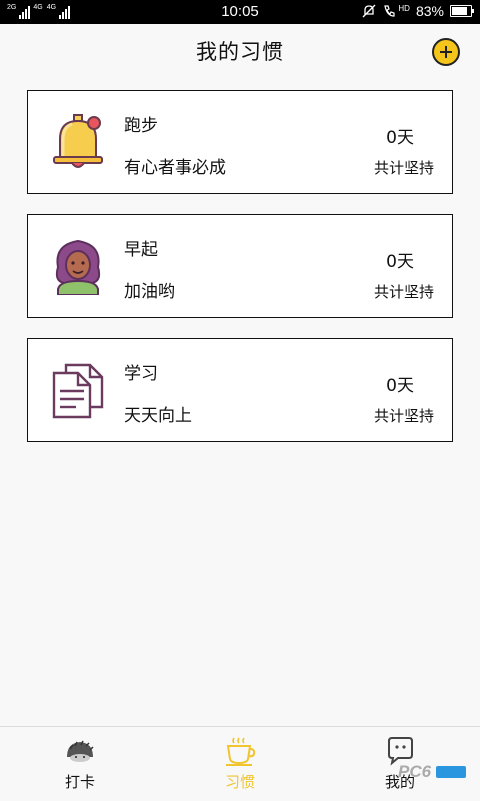  I want to click on habit-name: 学习, so click(141, 374).